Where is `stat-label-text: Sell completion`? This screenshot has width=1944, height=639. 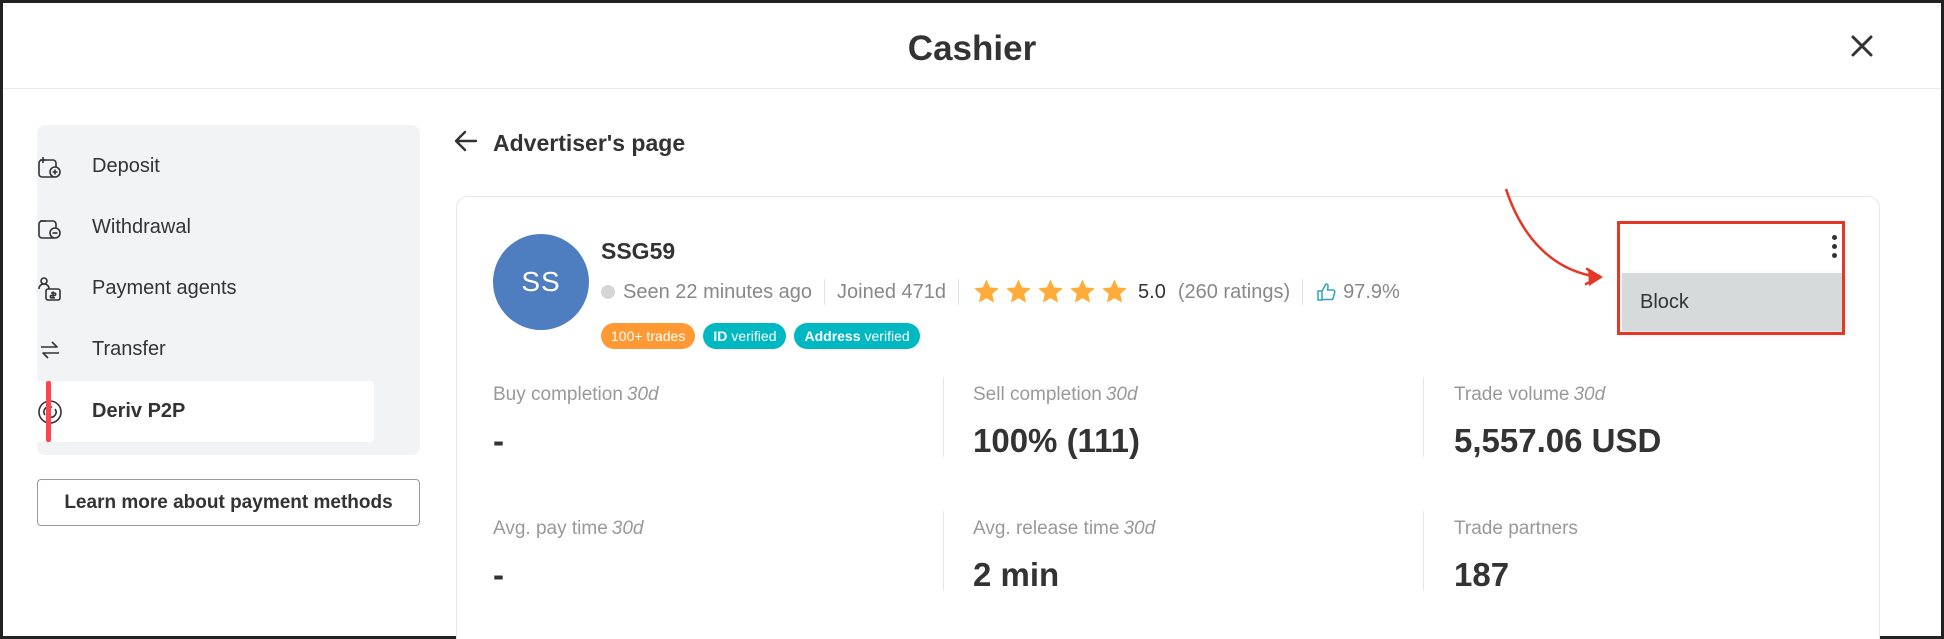 stat-label-text: Sell completion is located at coordinates (1037, 394).